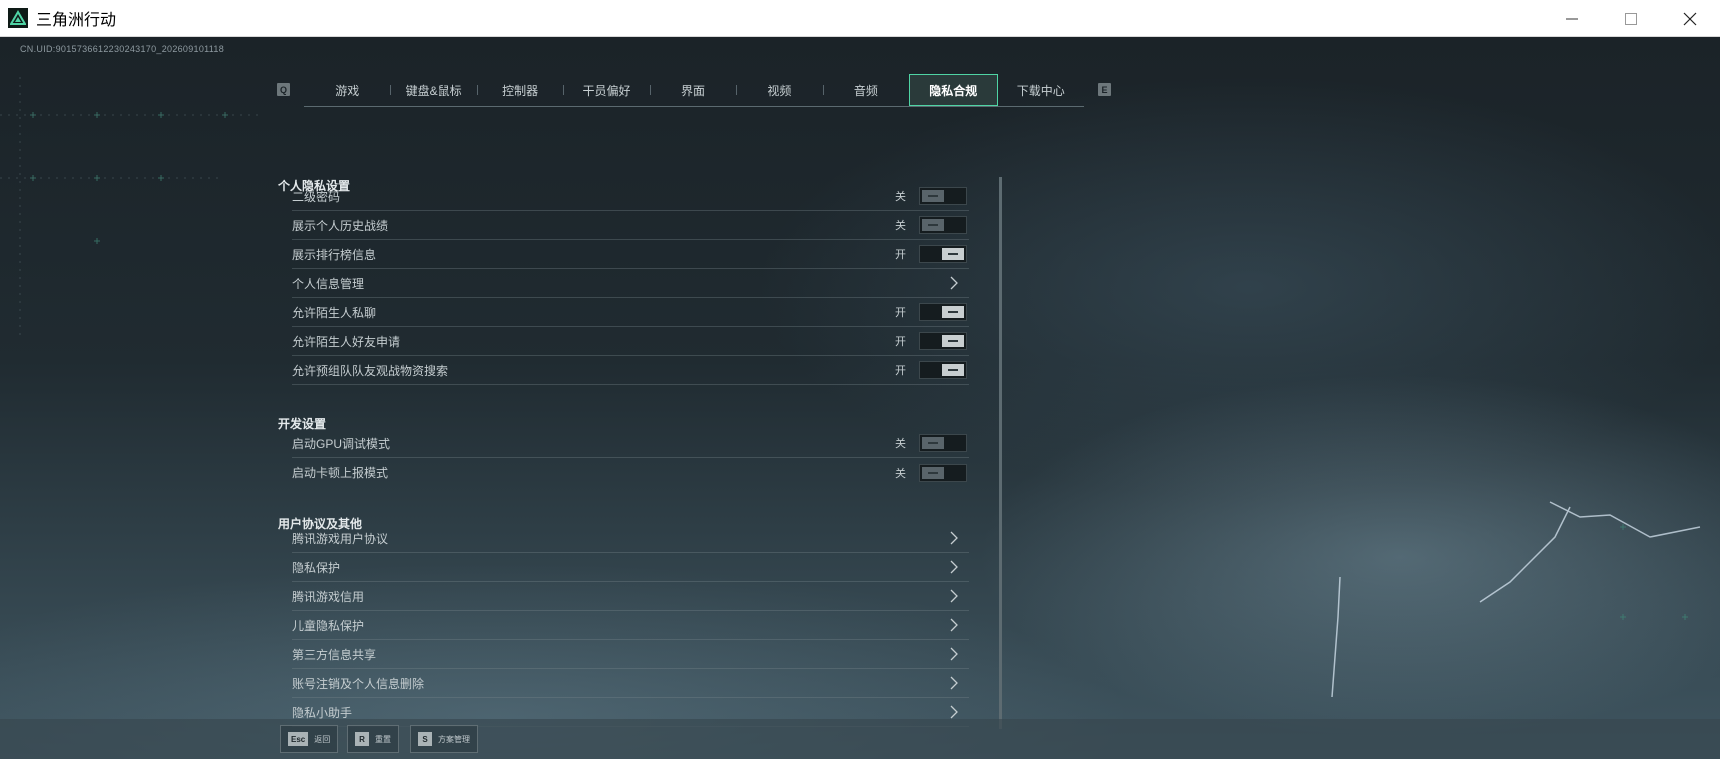  I want to click on setting-label: 腾讯游戏用户协议, so click(340, 538).